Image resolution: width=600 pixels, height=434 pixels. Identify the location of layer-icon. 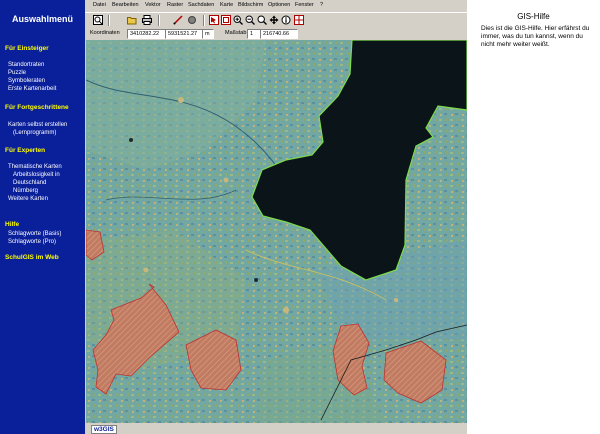
(226, 20).